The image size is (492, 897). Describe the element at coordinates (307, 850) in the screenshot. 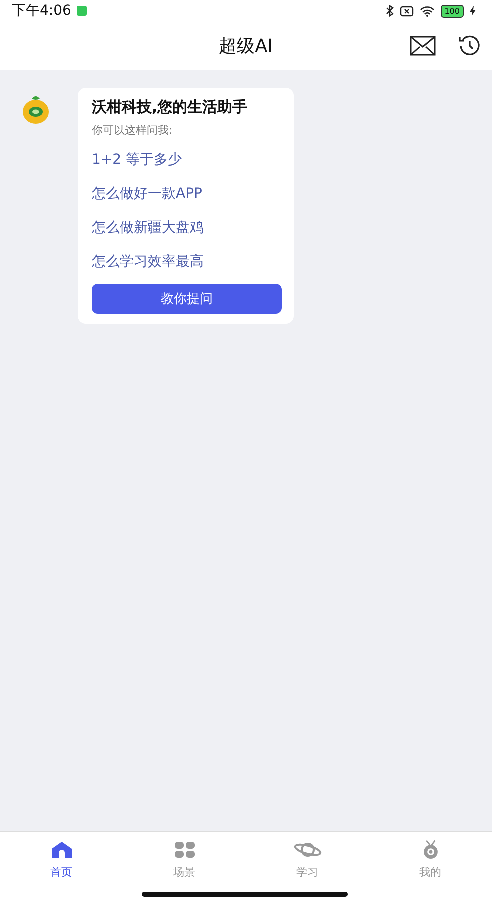

I see `planet-icon` at that location.